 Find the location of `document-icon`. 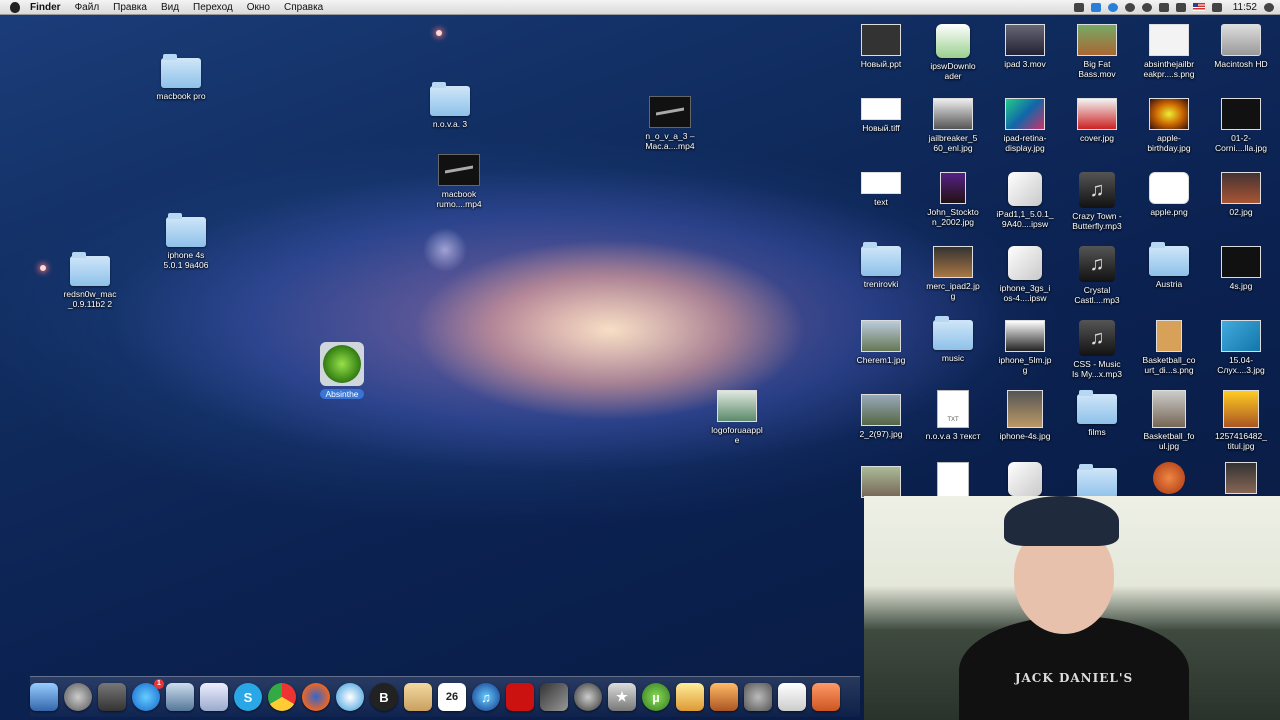

document-icon is located at coordinates (953, 481).